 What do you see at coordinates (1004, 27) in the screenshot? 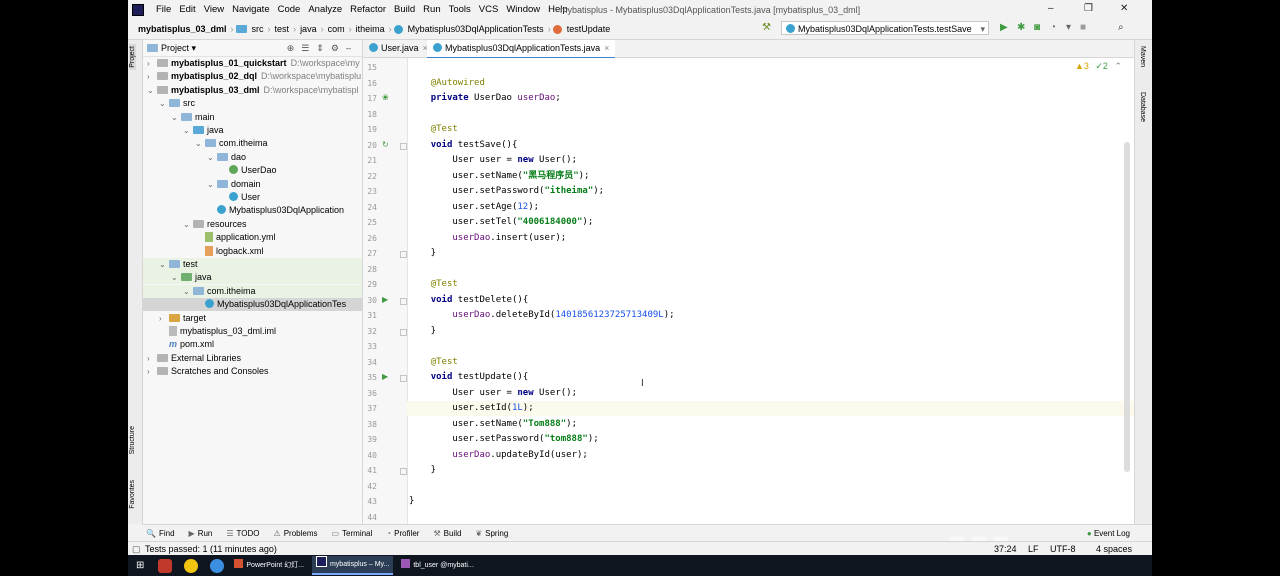
I see `run-icon: ▶` at bounding box center [1004, 27].